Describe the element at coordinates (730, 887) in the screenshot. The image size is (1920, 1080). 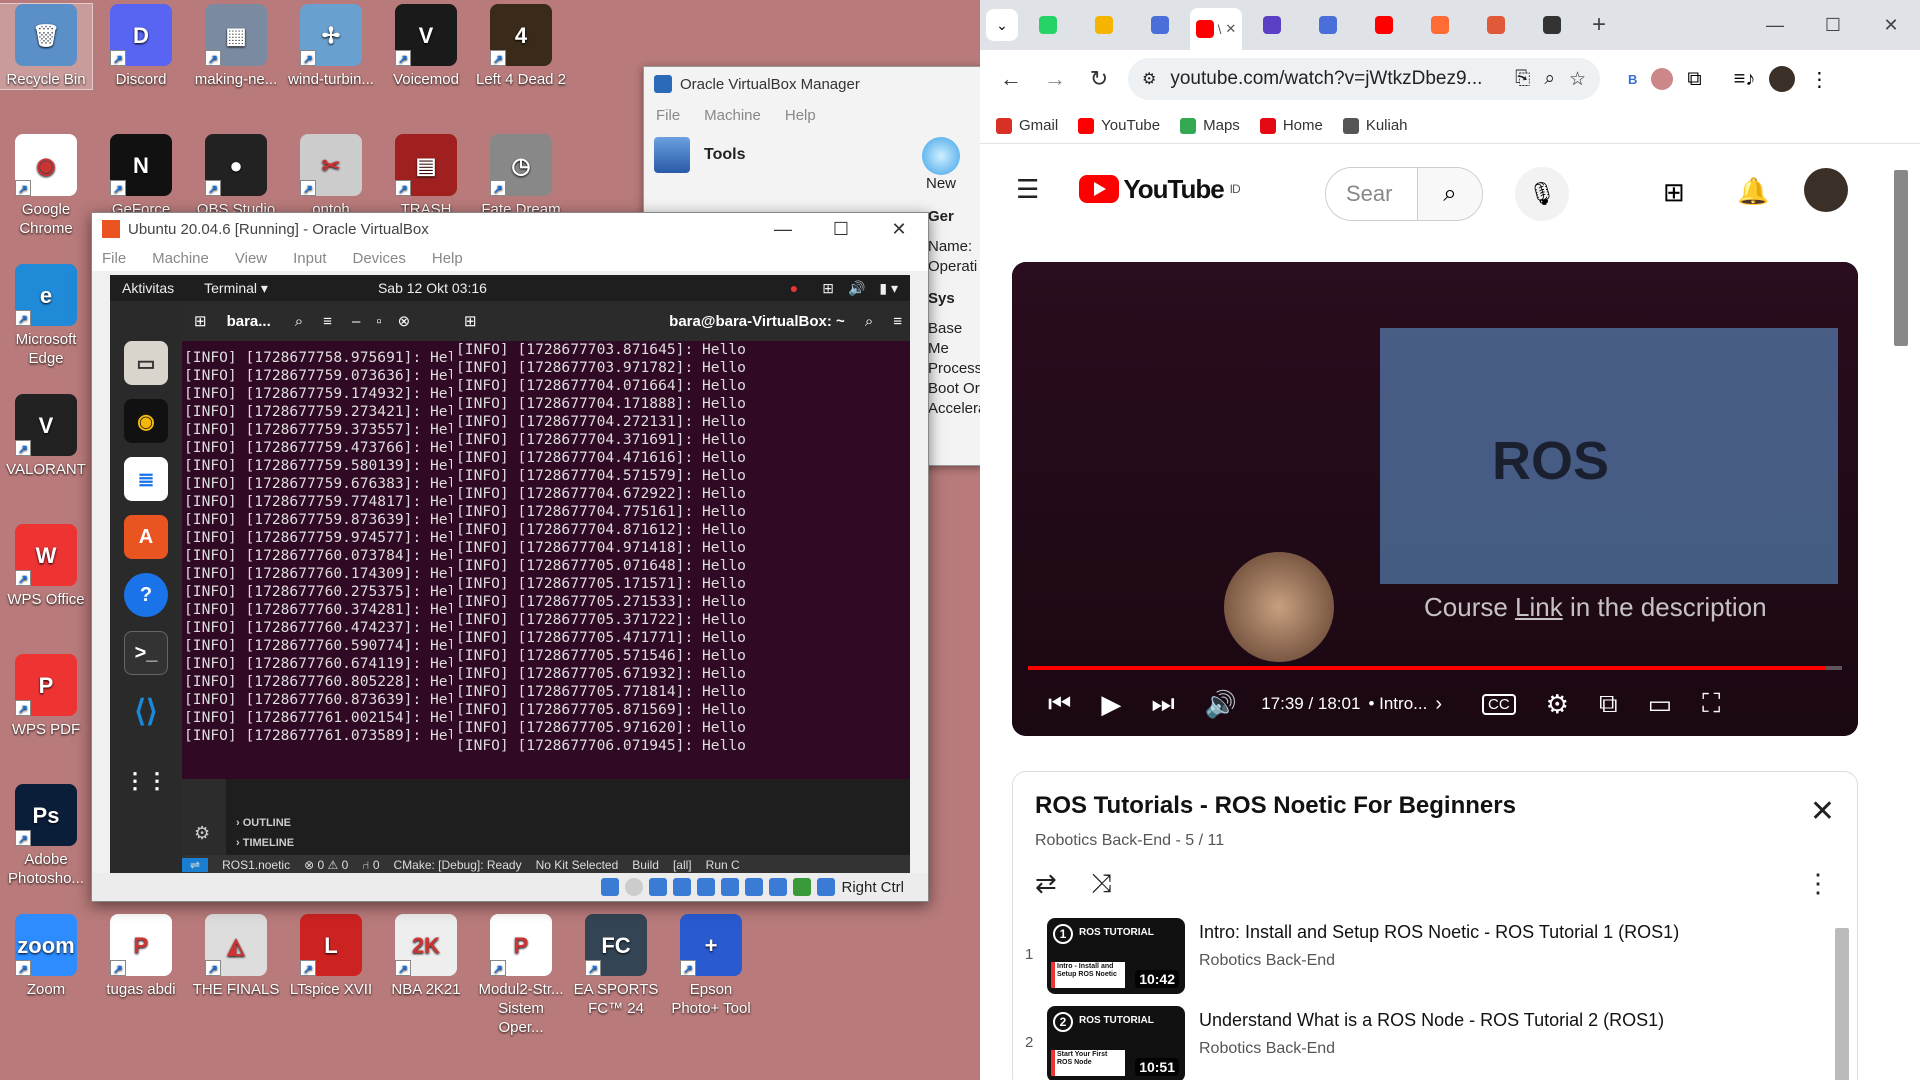
I see `shared-folder-icon` at that location.